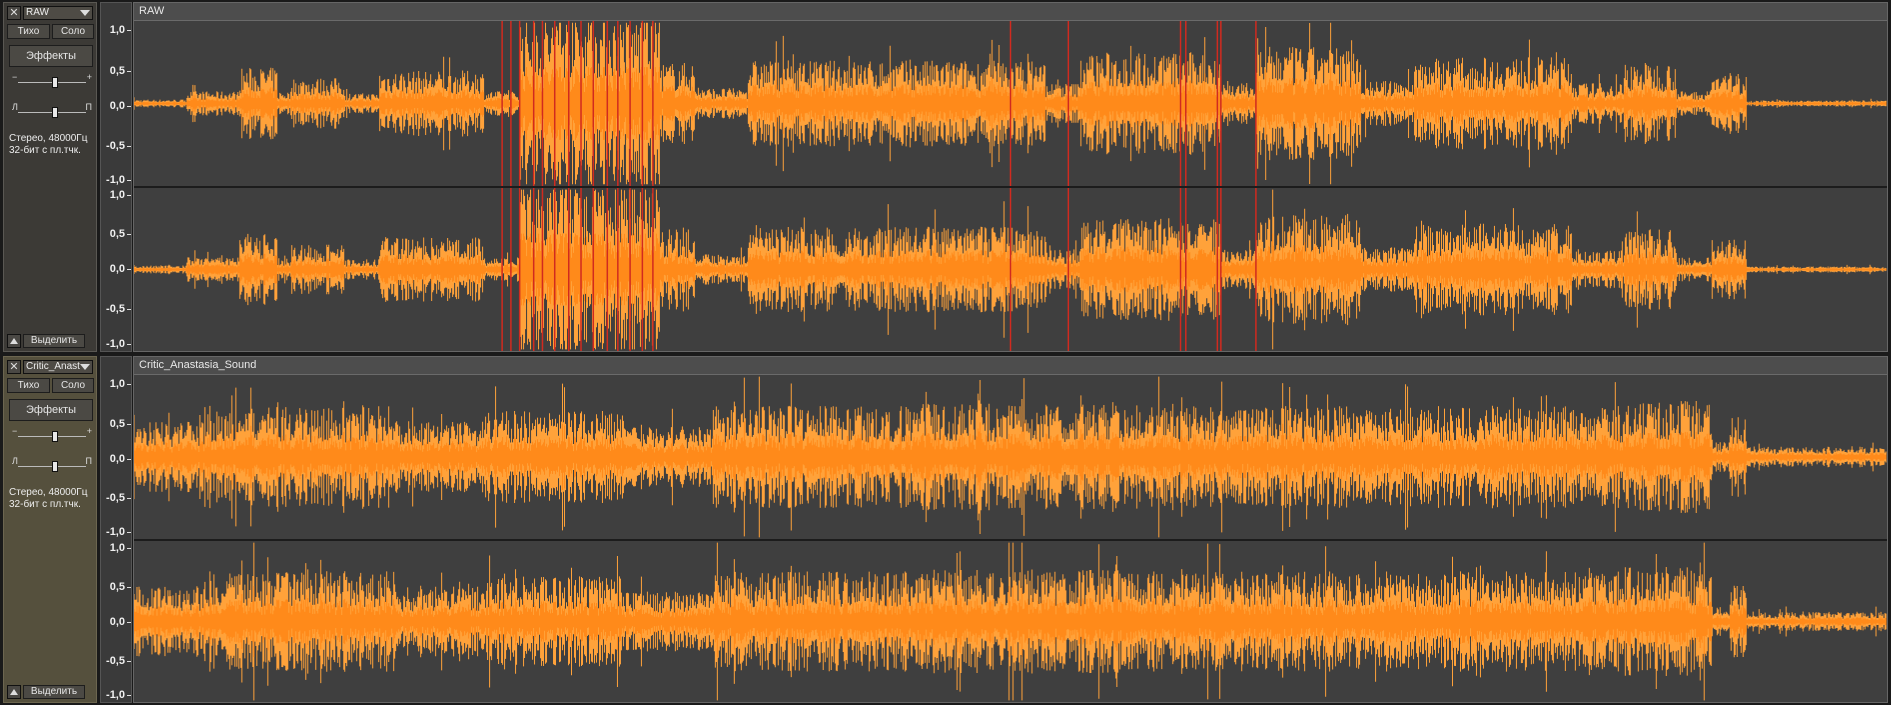 The width and height of the screenshot is (1891, 705). I want to click on track-name-menu: RAW, so click(58, 13).